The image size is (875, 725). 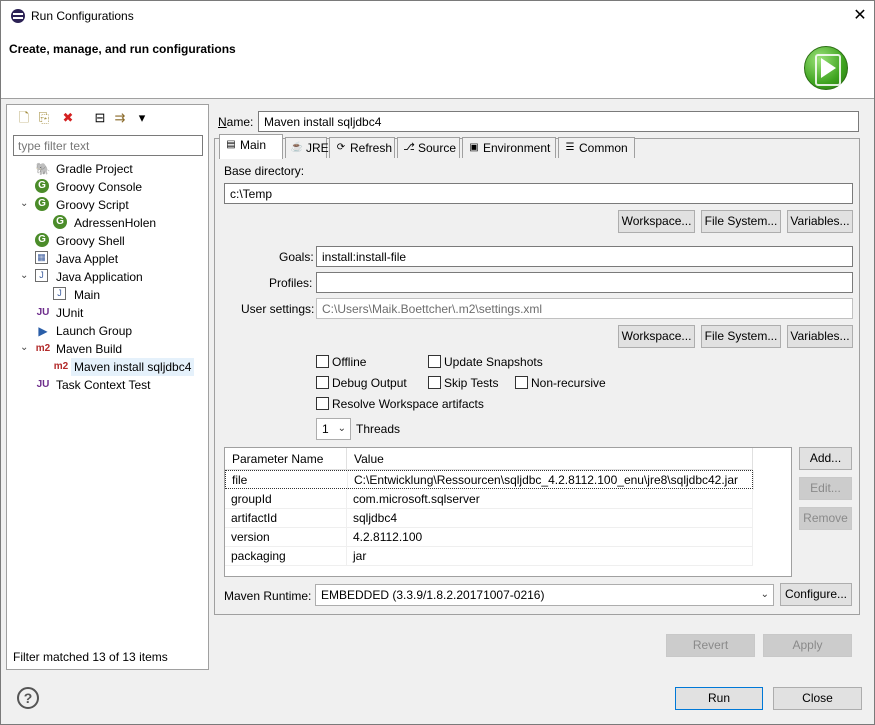 I want to click on parameter-value-cell: sqljdbc4, so click(x=550, y=518).